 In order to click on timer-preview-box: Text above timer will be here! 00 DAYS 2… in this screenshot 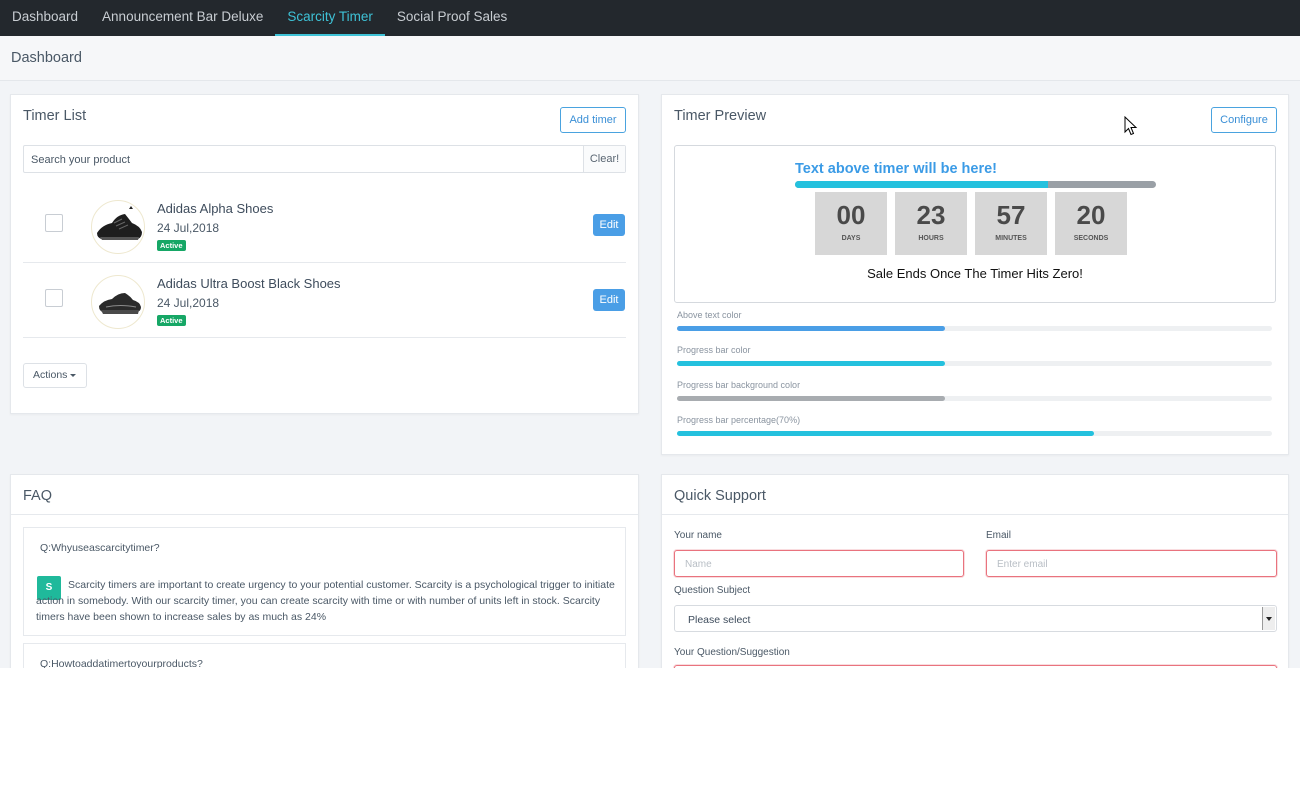, I will do `click(975, 224)`.